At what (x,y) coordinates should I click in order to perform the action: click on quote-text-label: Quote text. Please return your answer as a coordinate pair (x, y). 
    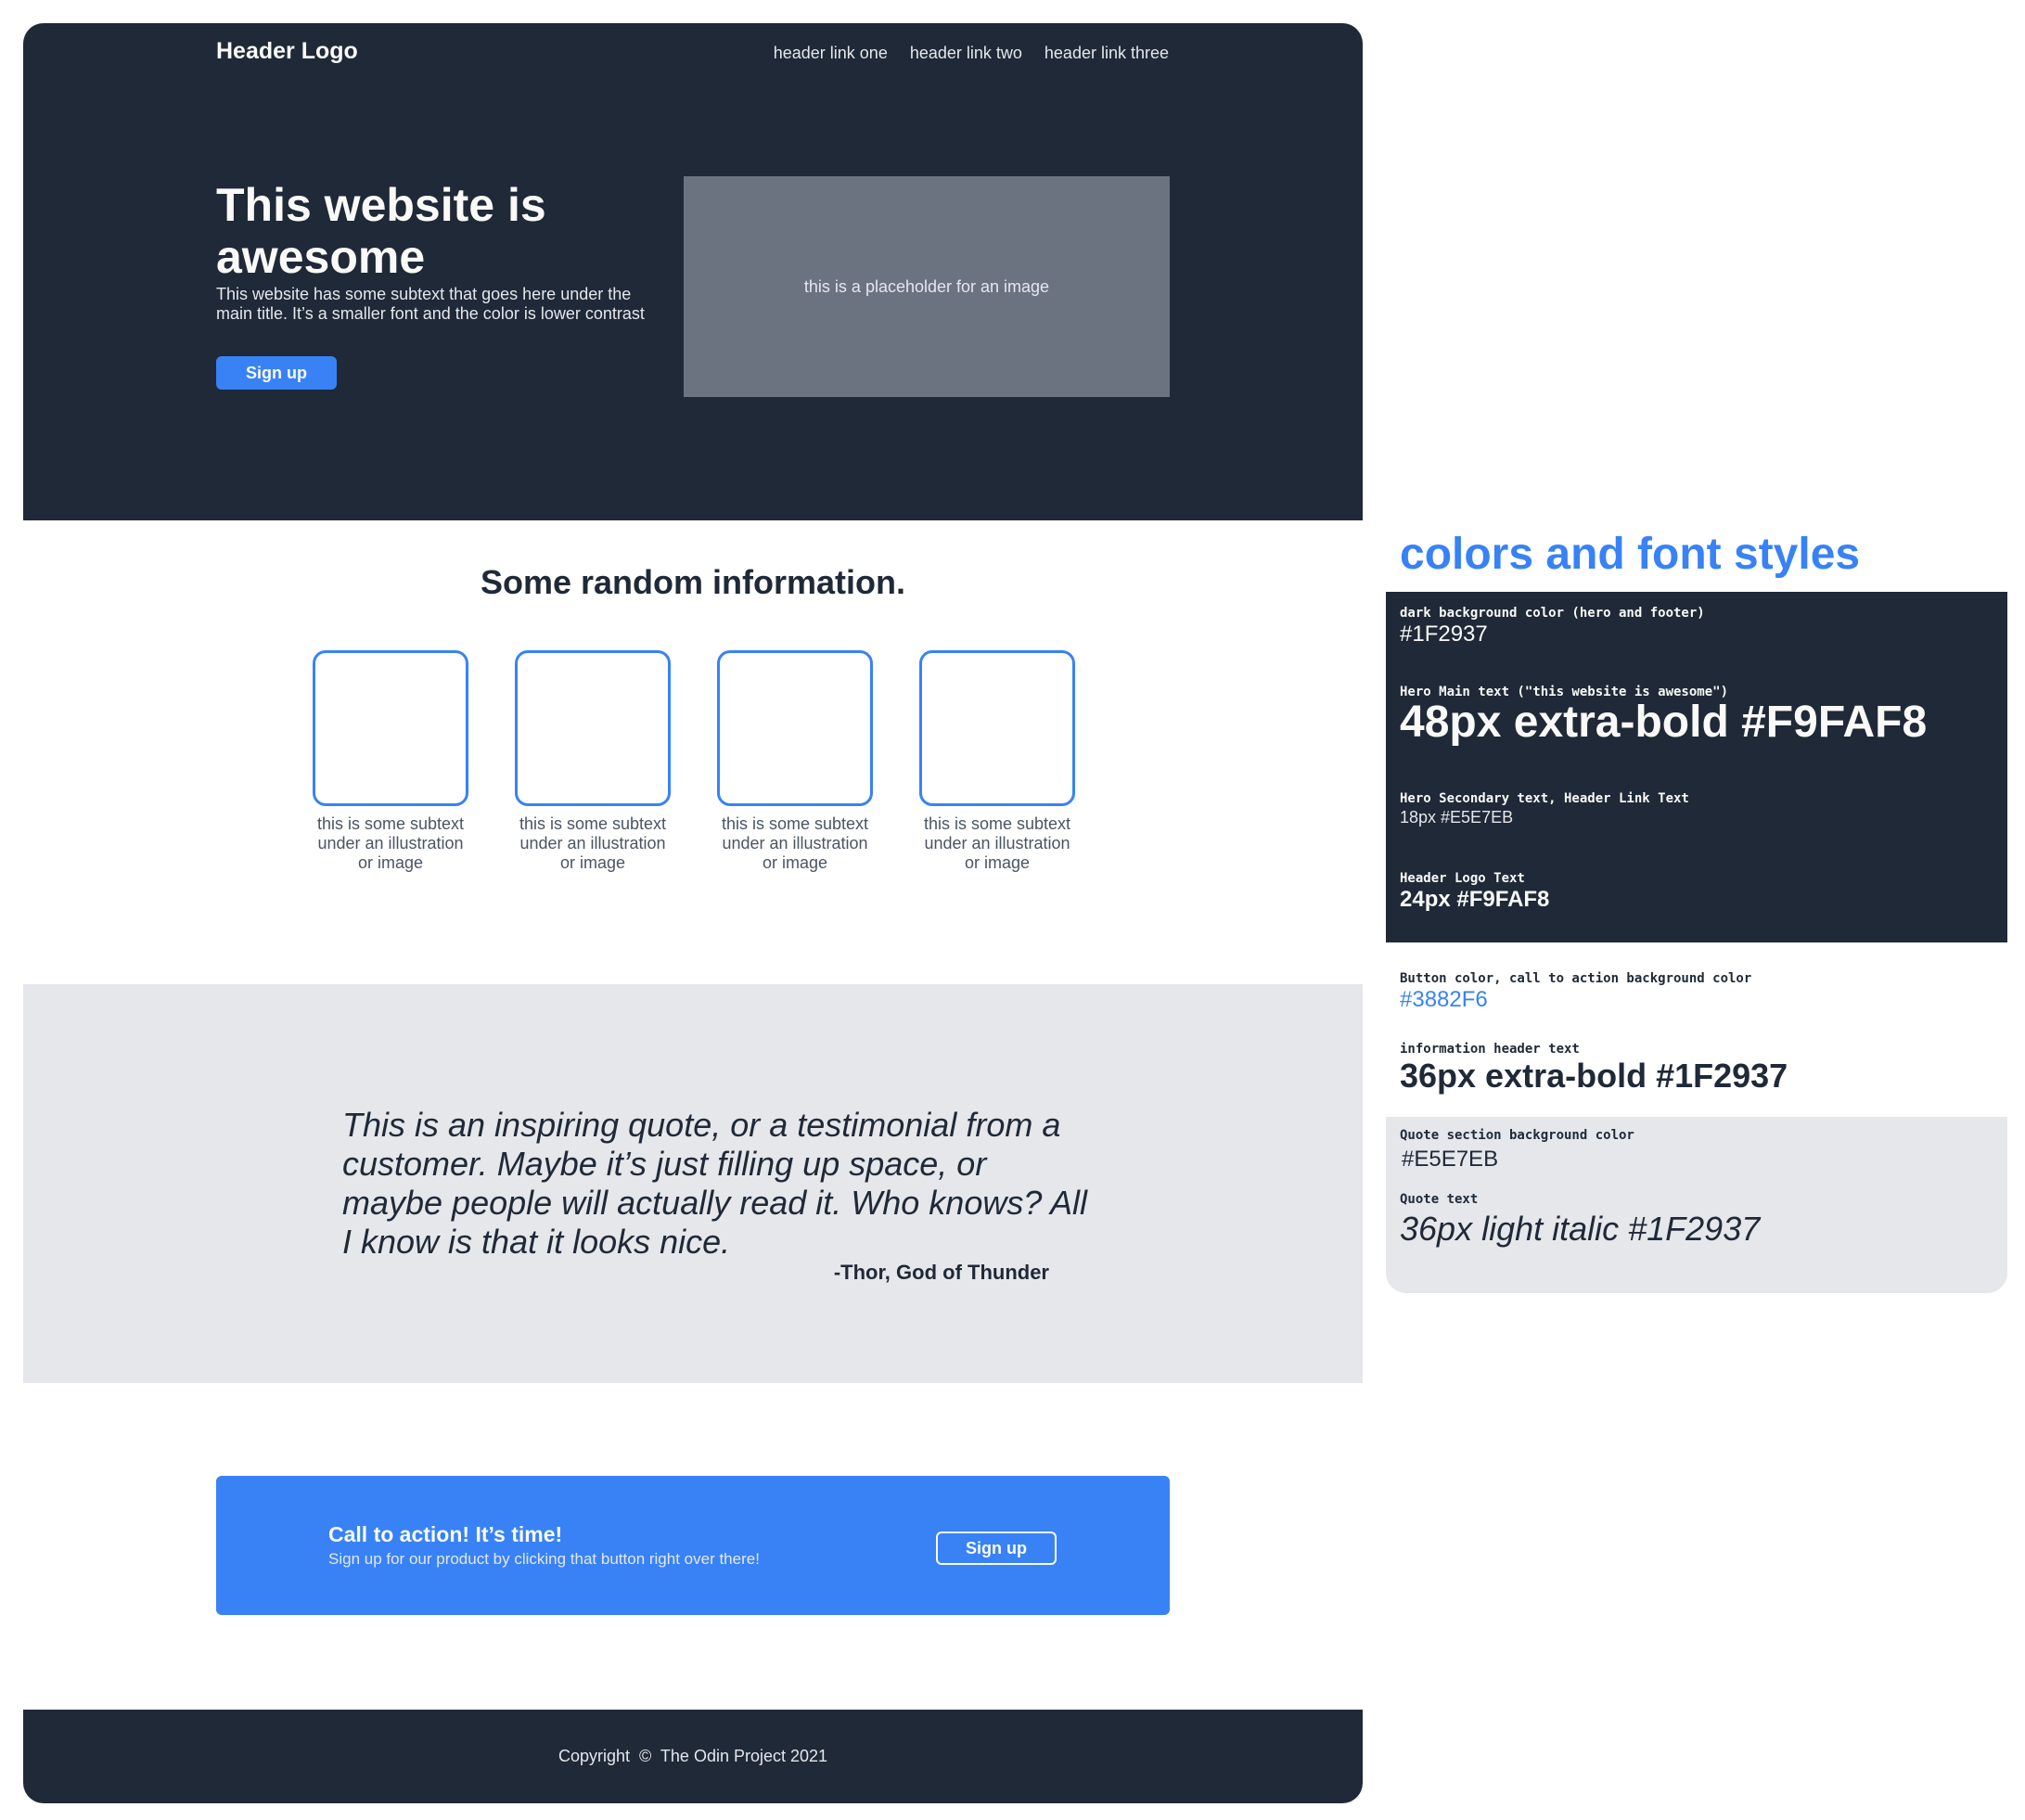
    Looking at the image, I should click on (1439, 1199).